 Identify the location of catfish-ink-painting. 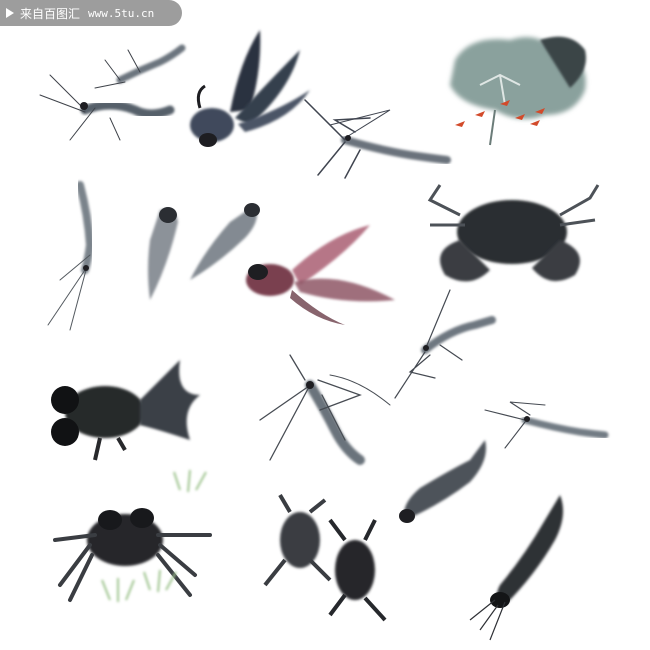
(516, 568).